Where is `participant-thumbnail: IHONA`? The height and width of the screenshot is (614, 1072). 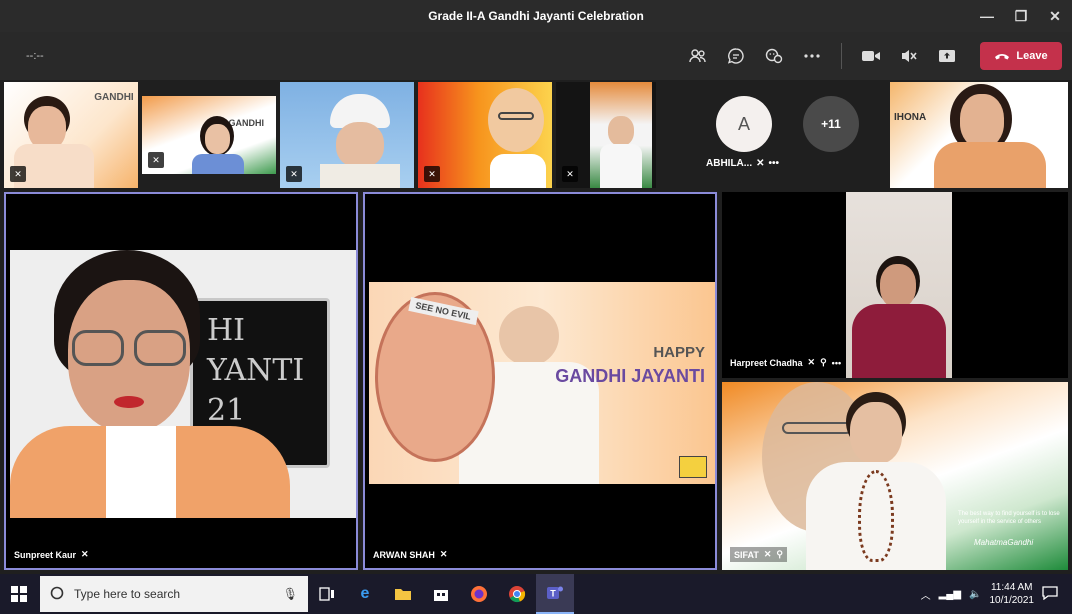
participant-thumbnail: IHONA is located at coordinates (979, 135).